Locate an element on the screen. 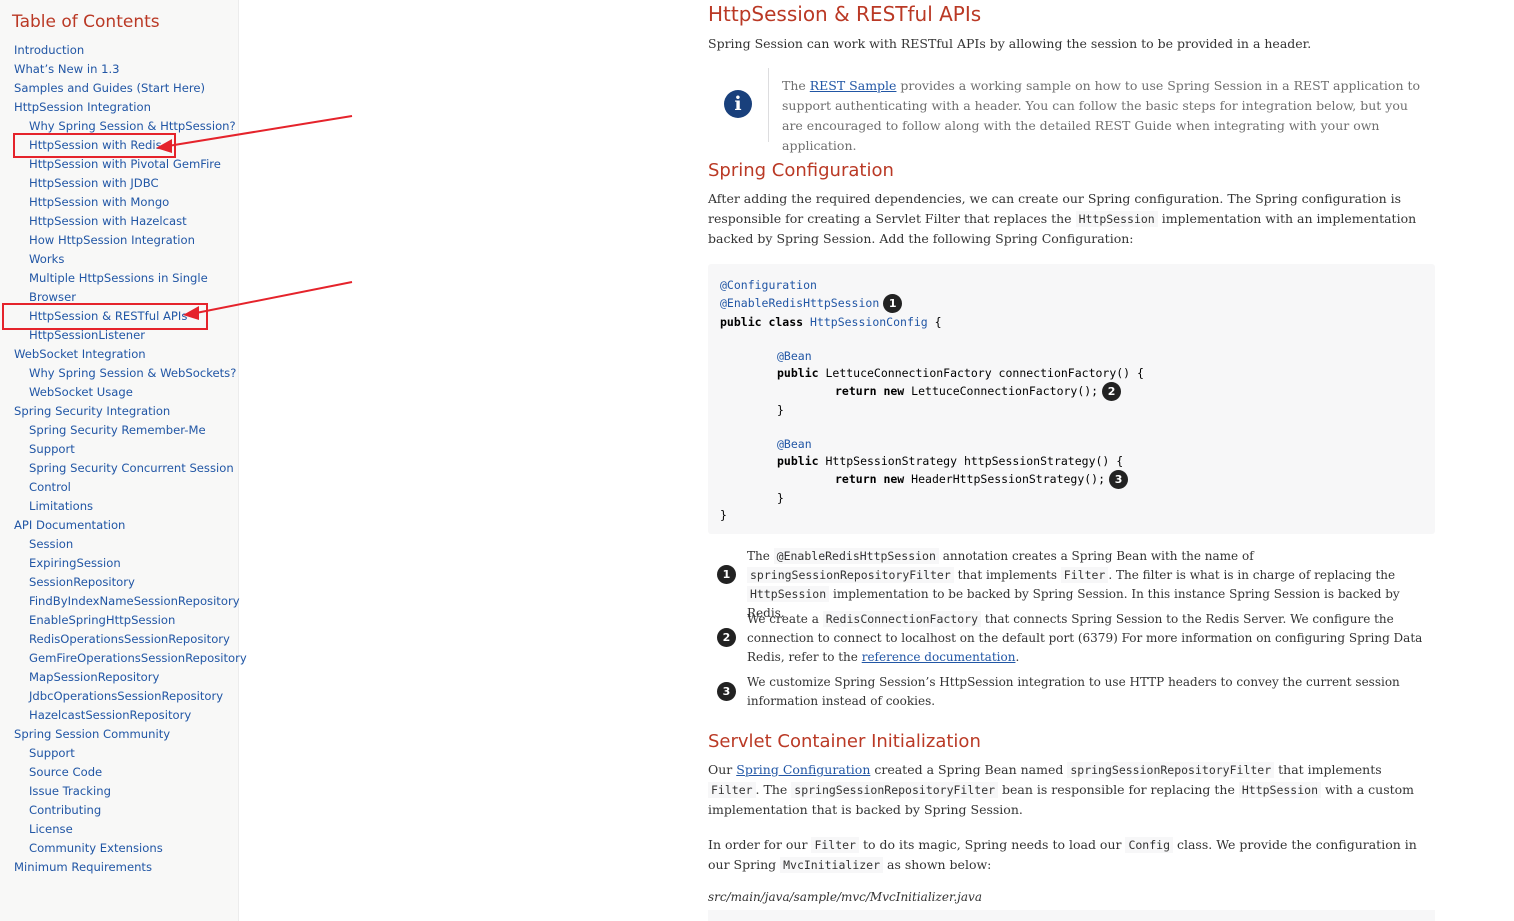 The width and height of the screenshot is (1514, 921). arrow-line-redis is located at coordinates (260, 131).